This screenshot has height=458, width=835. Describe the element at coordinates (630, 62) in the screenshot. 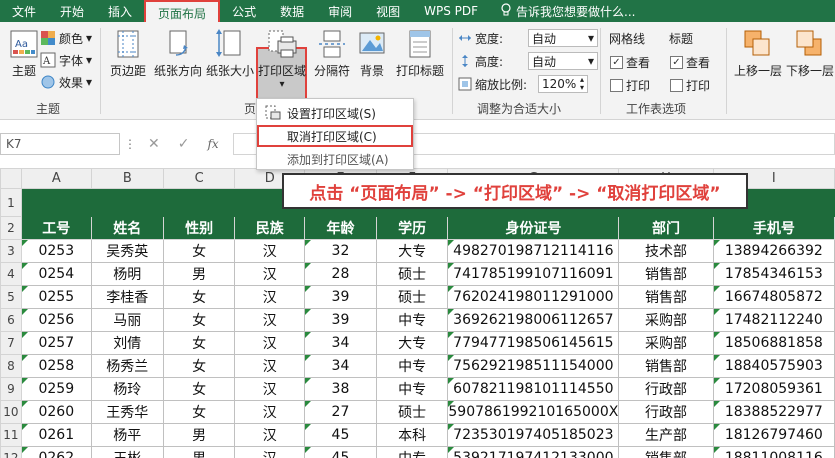

I see `gridlines-view-checkbox: ✓ 查看` at that location.